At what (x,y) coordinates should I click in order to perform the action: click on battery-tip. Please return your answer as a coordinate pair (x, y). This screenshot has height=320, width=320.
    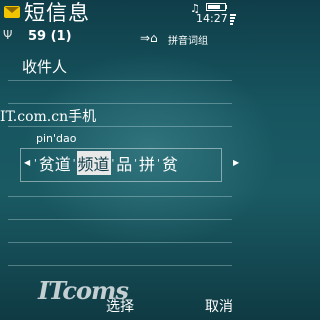
    Looking at the image, I should click on (226, 7).